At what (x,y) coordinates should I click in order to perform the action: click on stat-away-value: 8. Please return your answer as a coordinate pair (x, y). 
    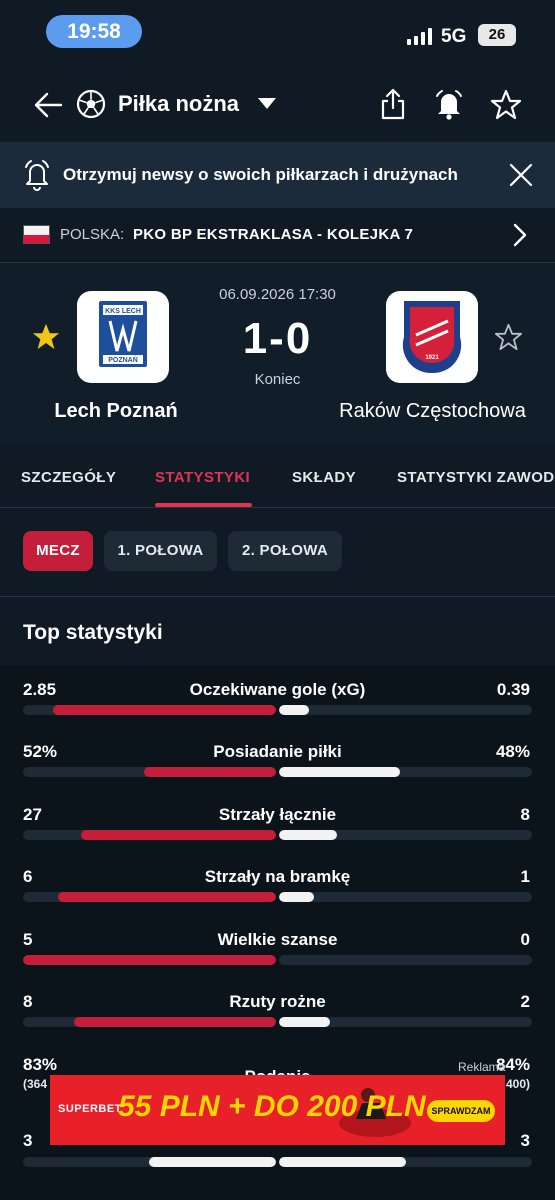
    Looking at the image, I should click on (525, 814).